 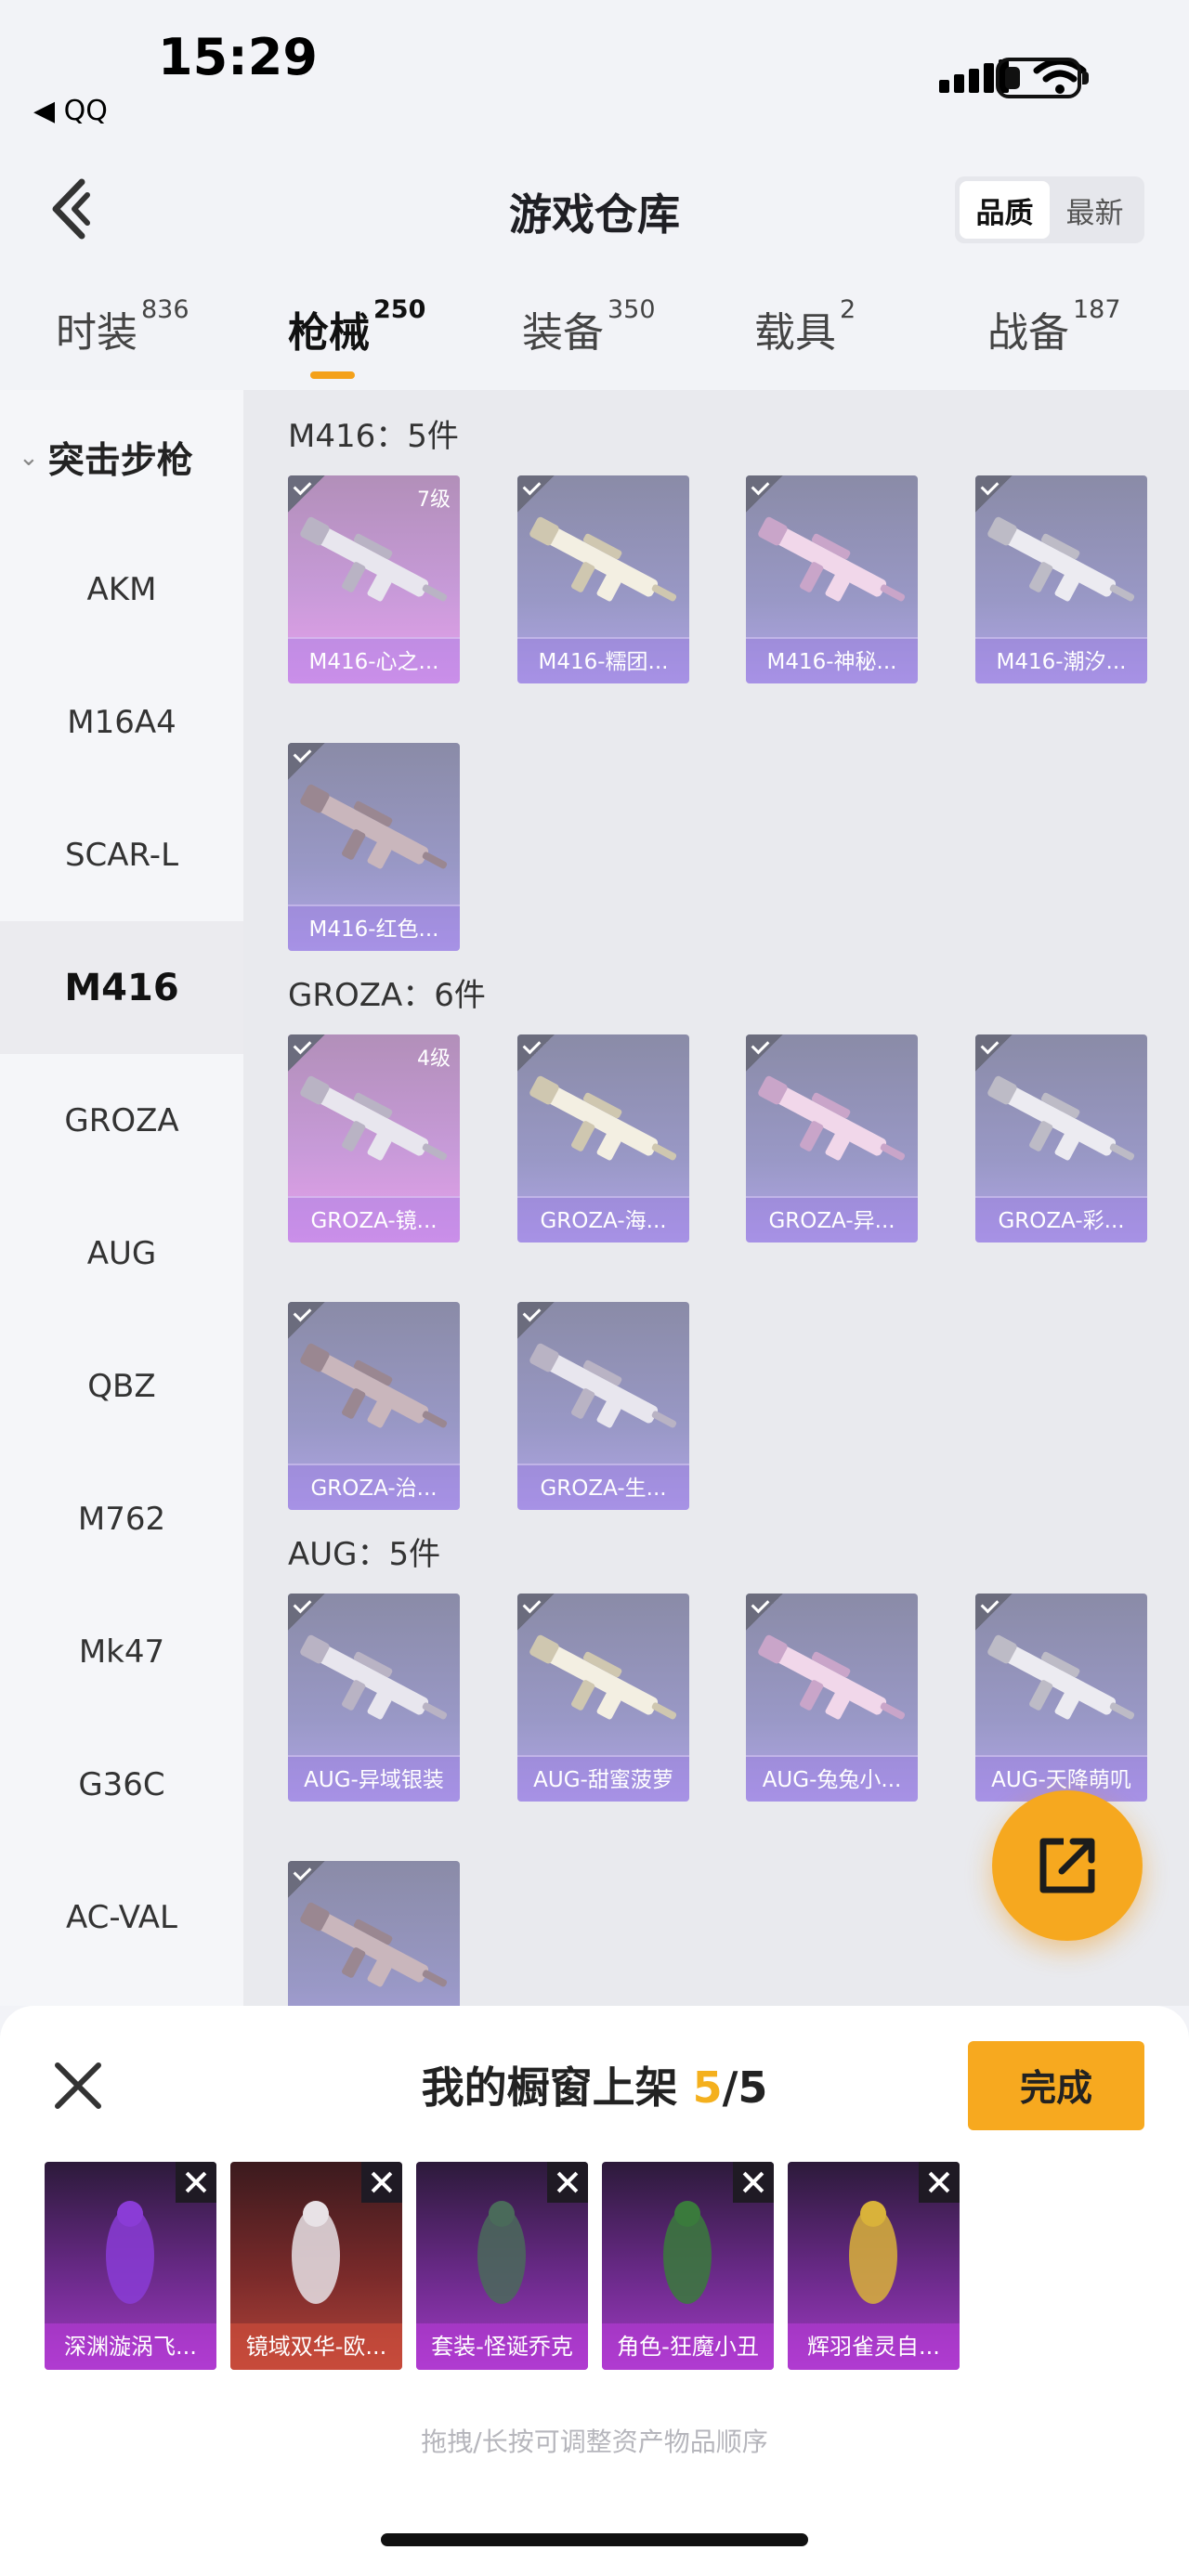 What do you see at coordinates (122, 722) in the screenshot?
I see `sidebar-item-m16a4: M16A4` at bounding box center [122, 722].